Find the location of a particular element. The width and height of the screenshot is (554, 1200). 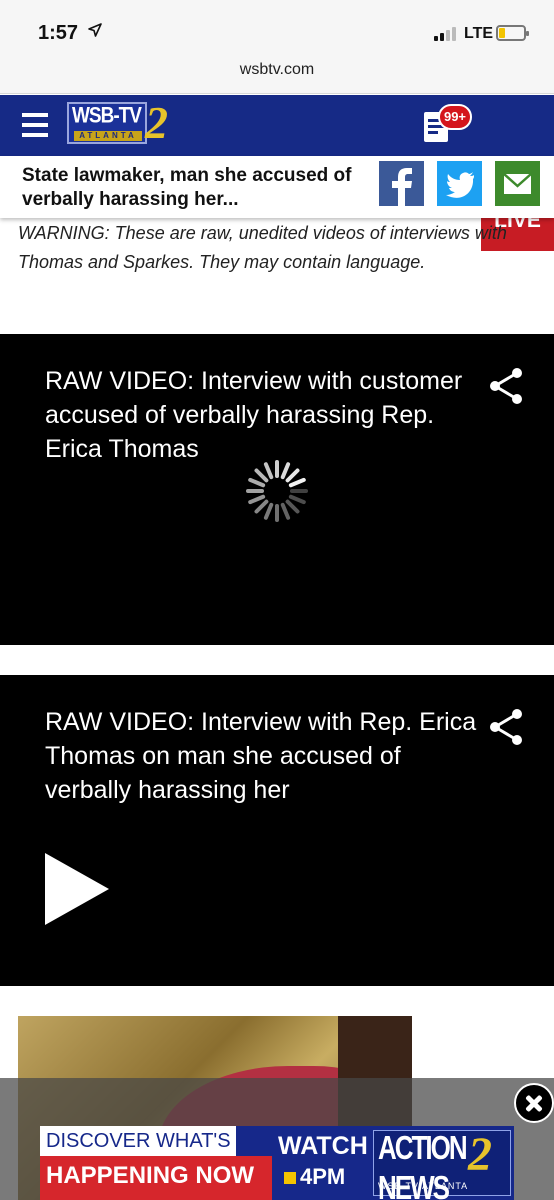

wsb-tv-logo: WSB-TV ATLANTA 2 is located at coordinates (124, 122).